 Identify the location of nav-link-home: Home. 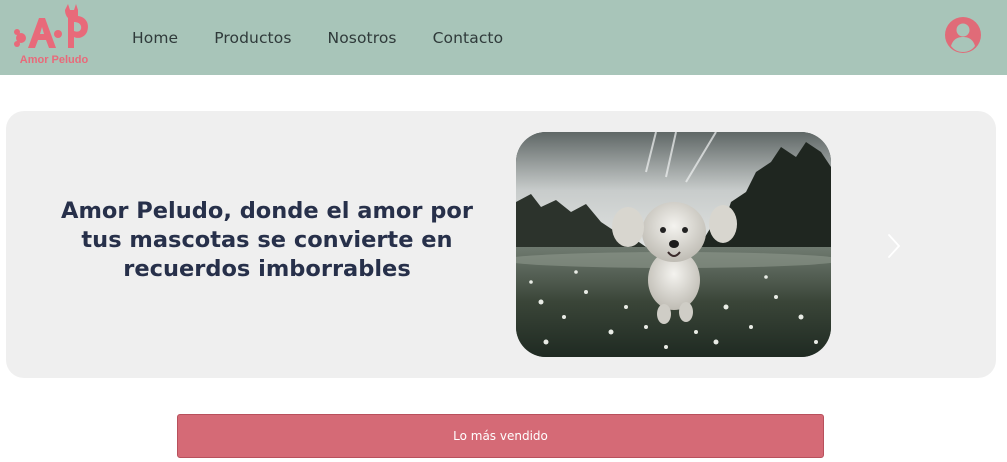
(155, 38).